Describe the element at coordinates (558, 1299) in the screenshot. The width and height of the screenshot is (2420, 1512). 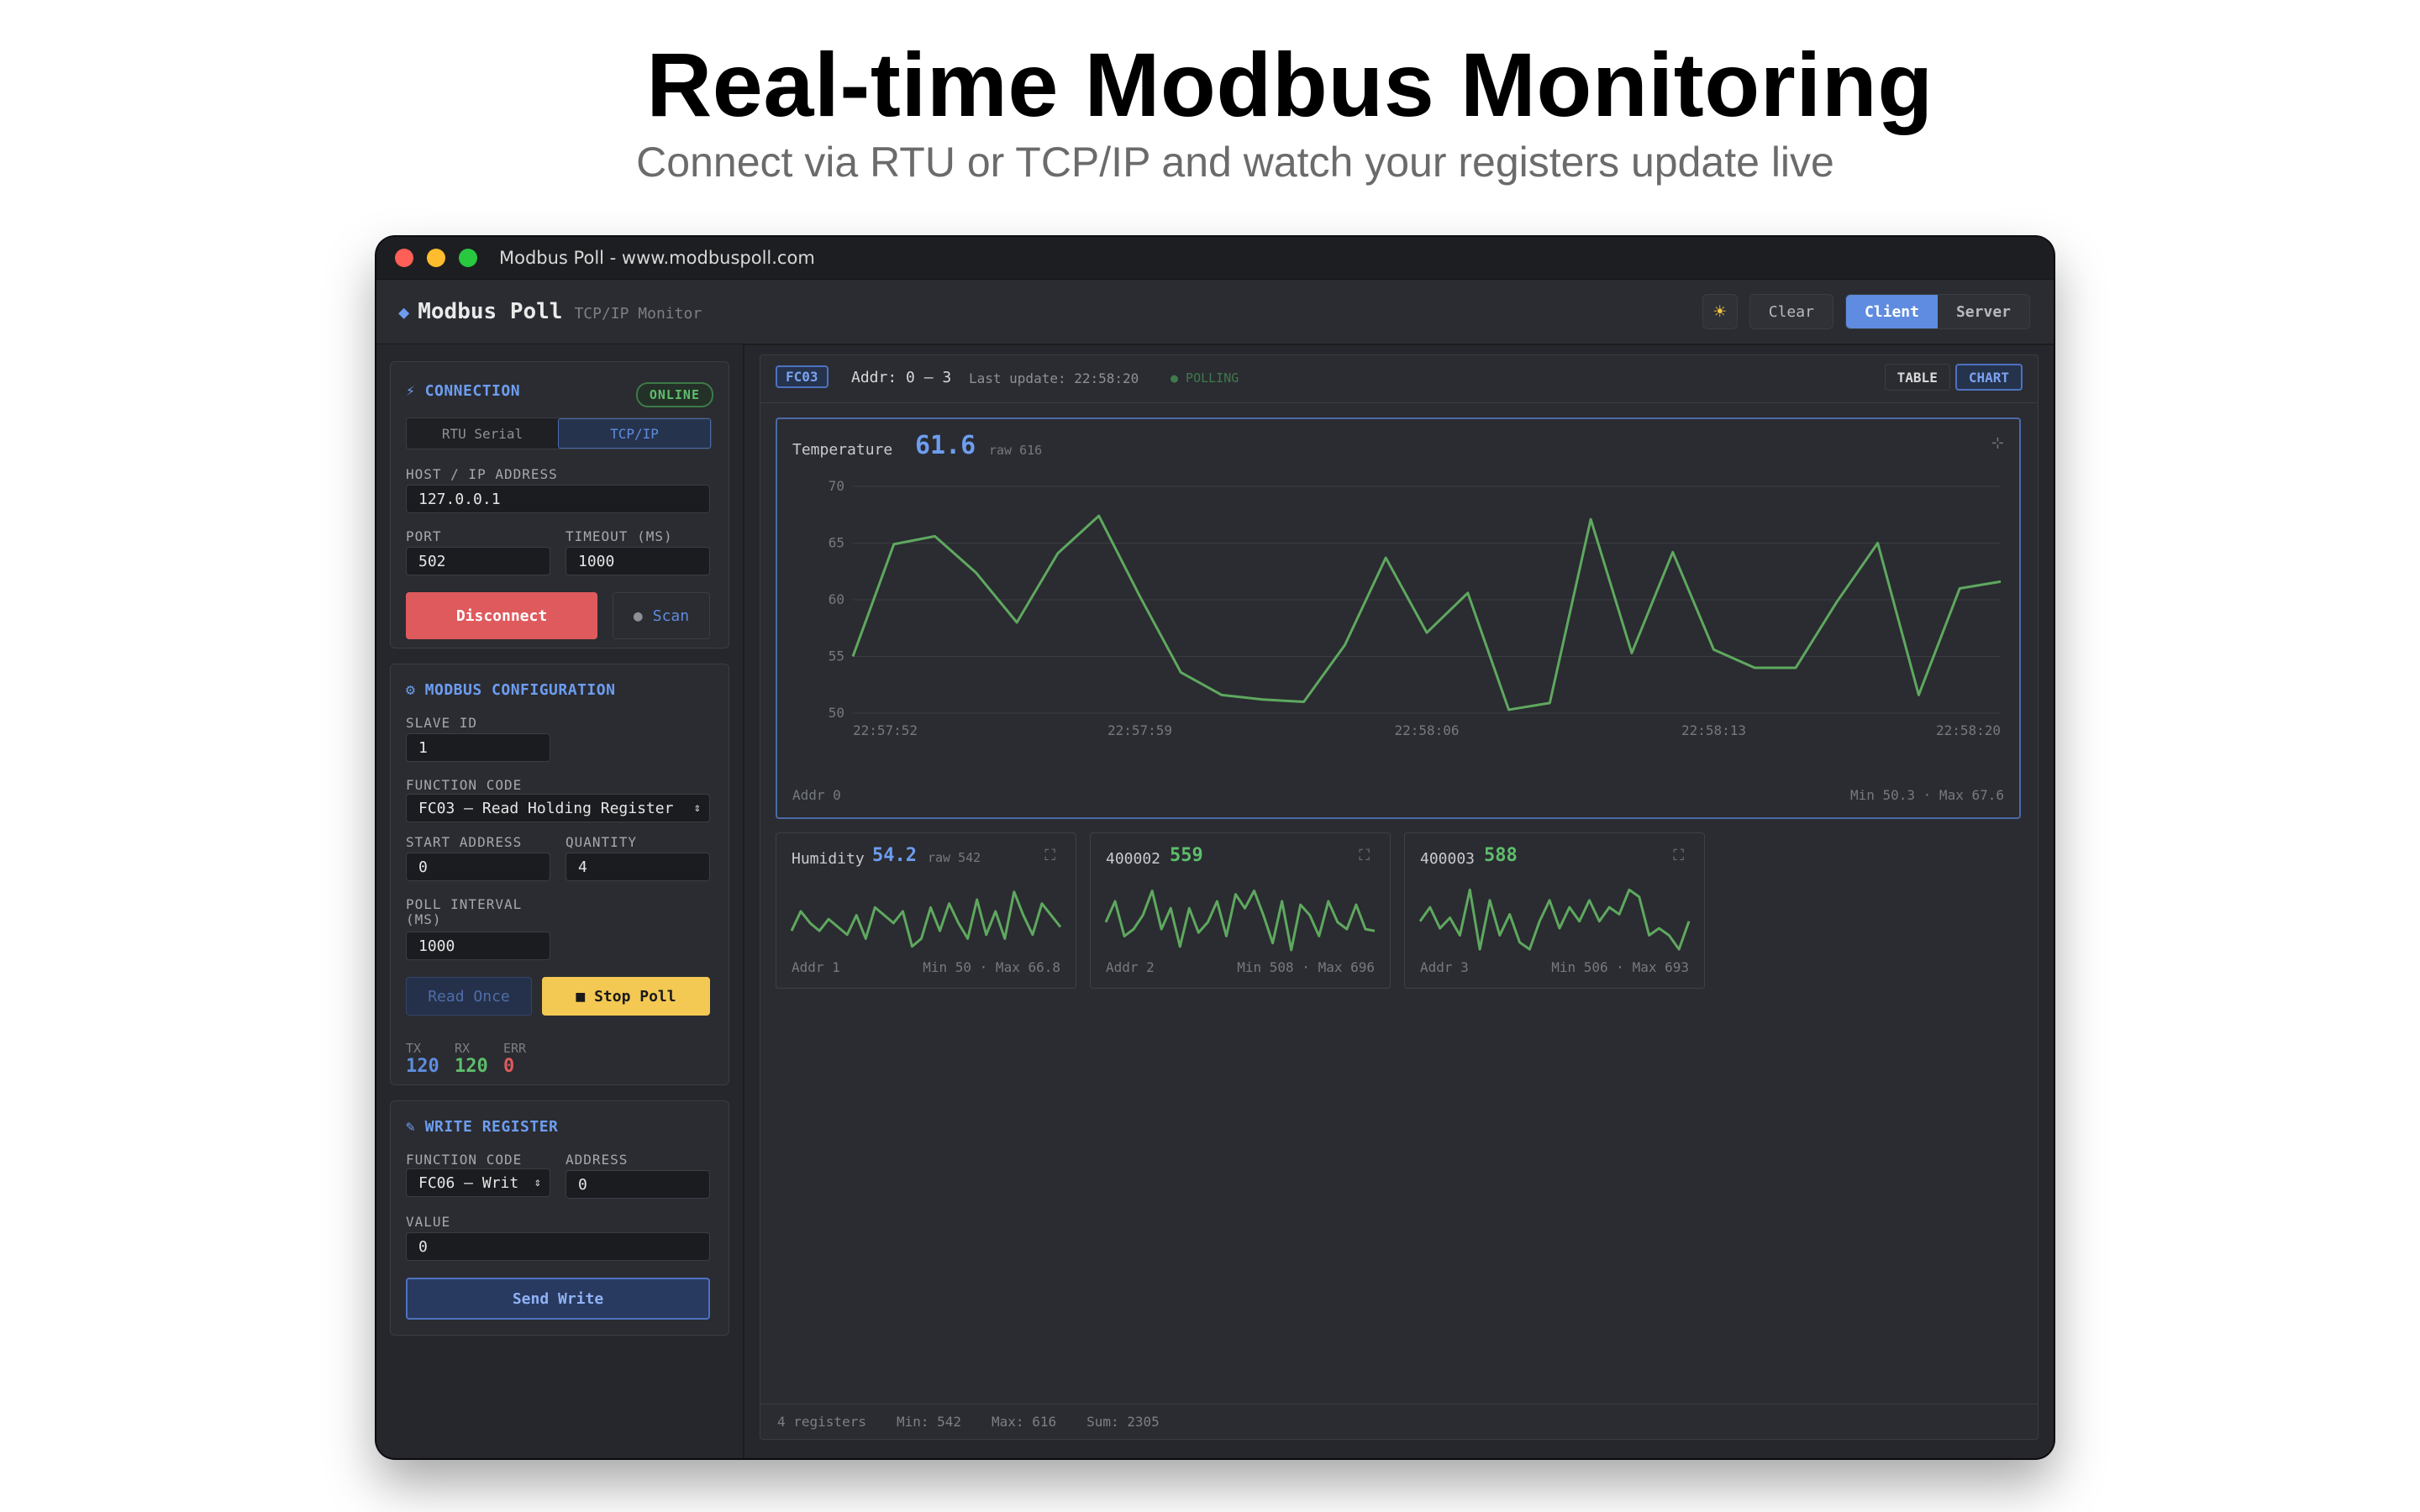
I see `send-write-button: Send Write` at that location.